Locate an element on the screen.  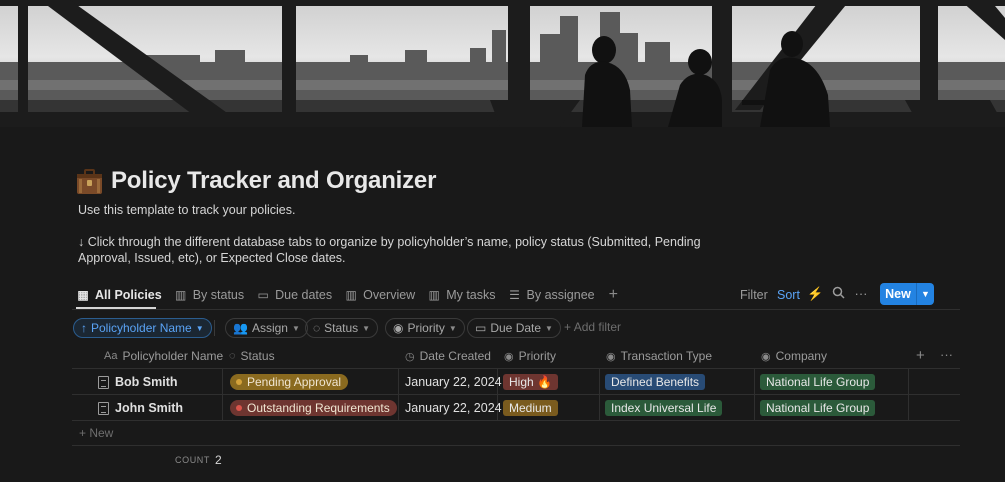
tab-overview: ▥ Overview is located at coordinates (379, 295).